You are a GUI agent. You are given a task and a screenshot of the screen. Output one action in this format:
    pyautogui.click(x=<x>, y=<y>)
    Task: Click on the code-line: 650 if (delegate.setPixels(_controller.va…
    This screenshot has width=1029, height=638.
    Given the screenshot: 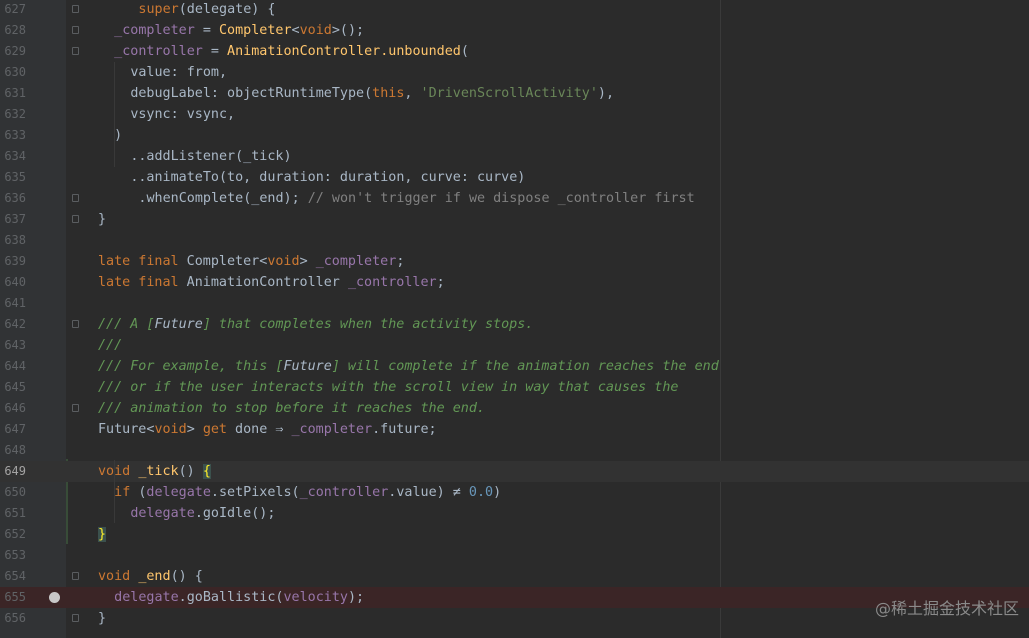 What is the action you would take?
    pyautogui.click(x=514, y=492)
    